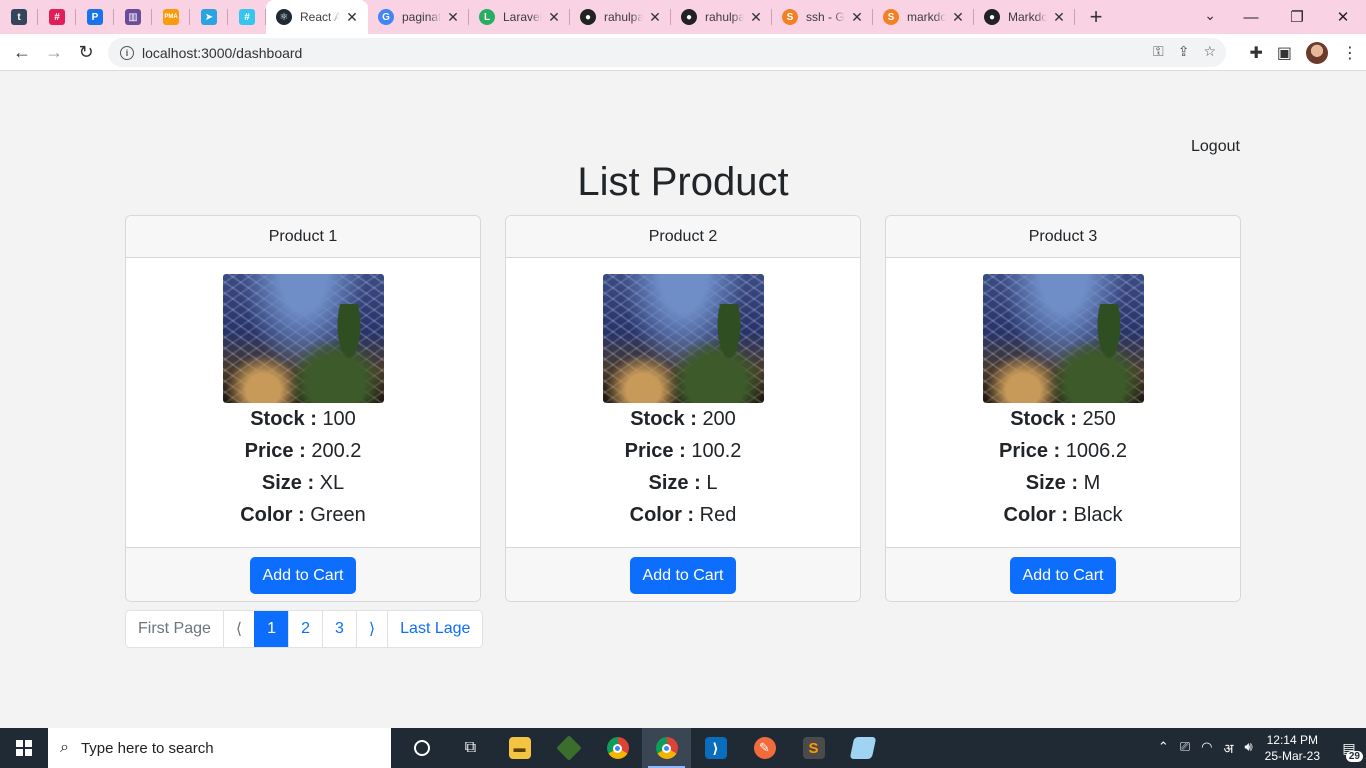  Describe the element at coordinates (24, 748) in the screenshot. I see `start-button` at that location.